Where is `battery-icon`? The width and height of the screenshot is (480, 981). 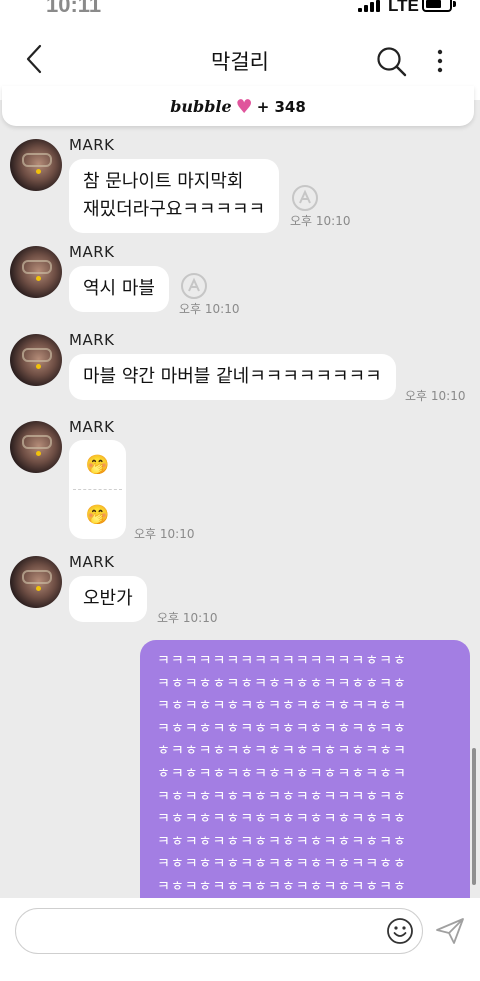
battery-icon is located at coordinates (437, 6).